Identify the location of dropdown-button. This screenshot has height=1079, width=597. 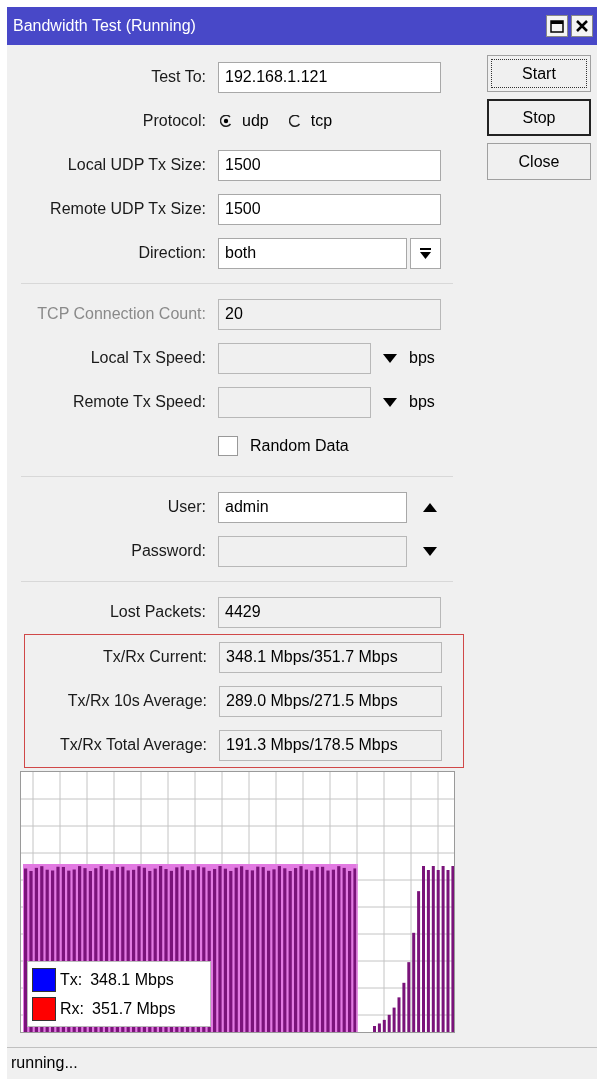
(425, 253).